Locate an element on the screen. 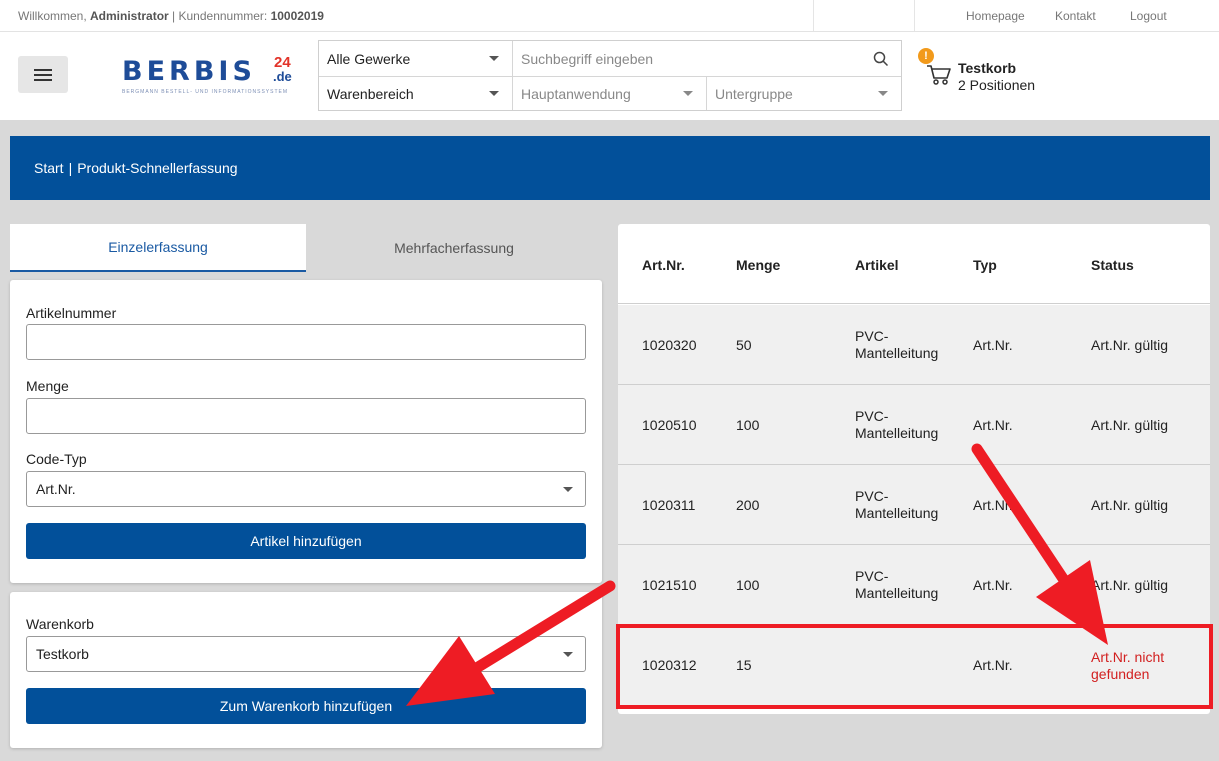  cart-alert-badge: ! is located at coordinates (926, 56).